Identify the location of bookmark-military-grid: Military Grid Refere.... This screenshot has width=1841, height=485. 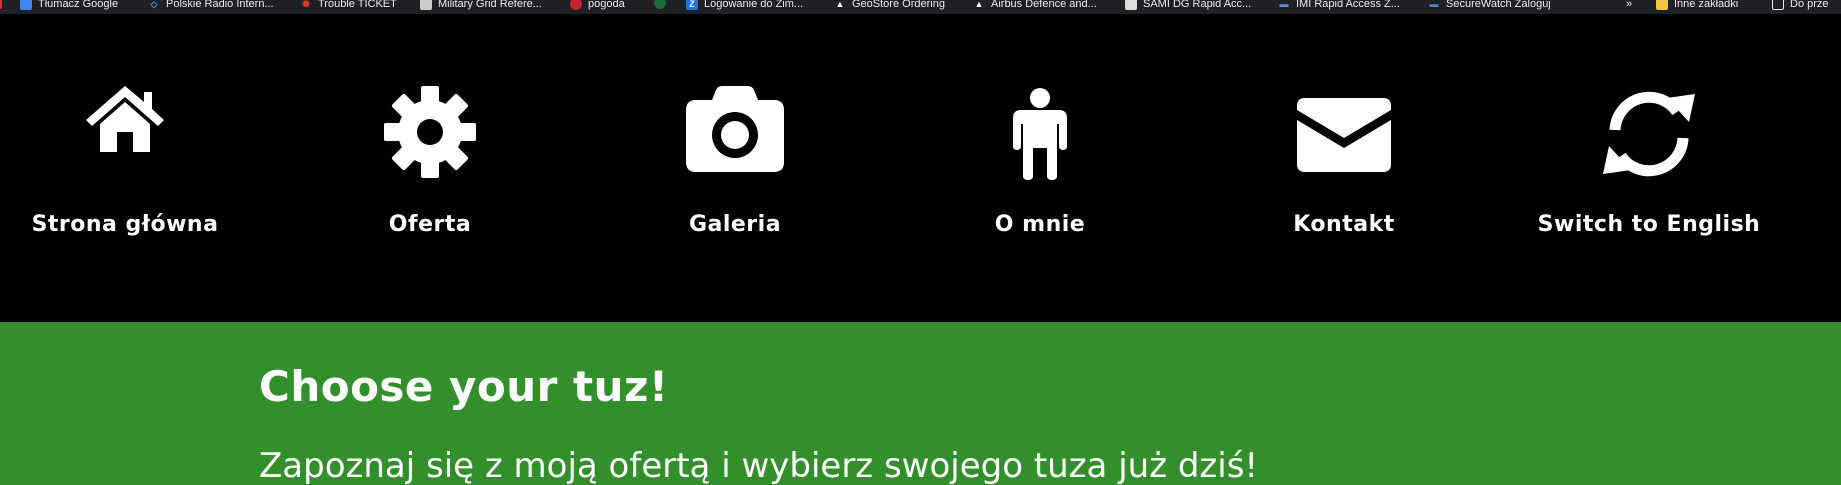
(481, 5).